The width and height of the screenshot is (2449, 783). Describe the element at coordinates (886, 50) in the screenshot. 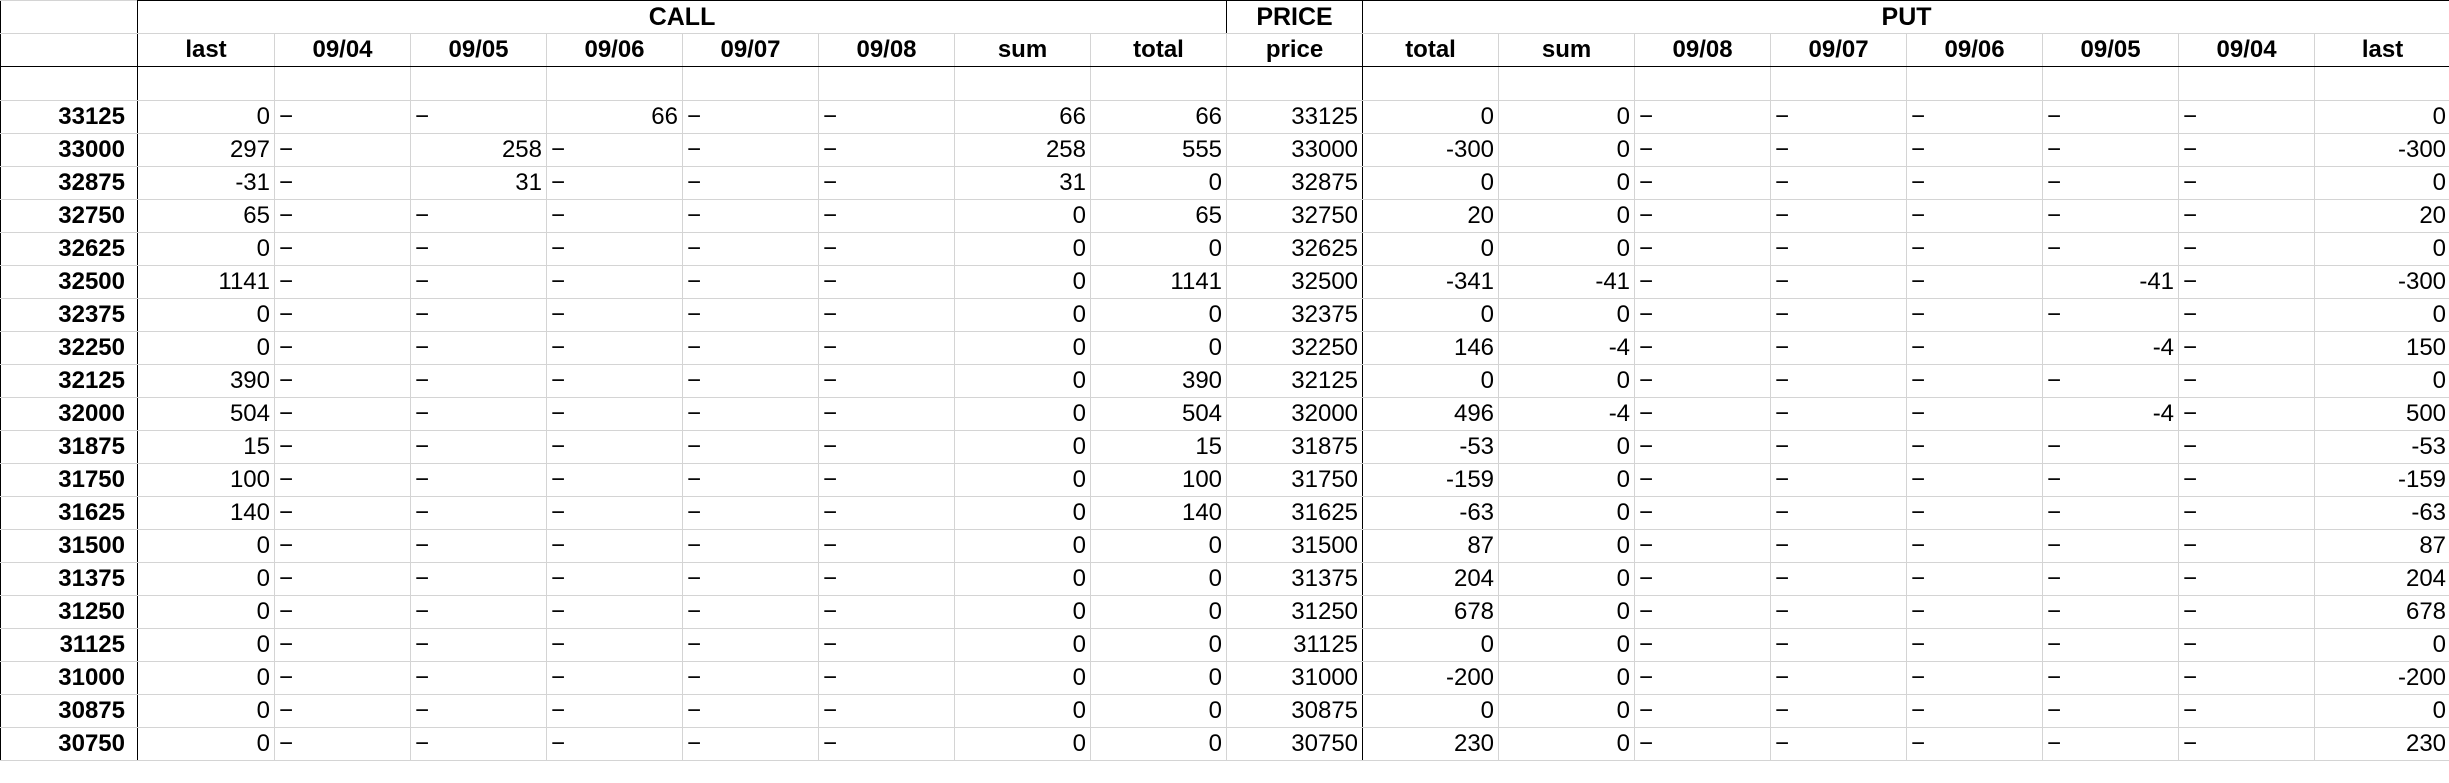

I see `column-header-5: 09/08` at that location.